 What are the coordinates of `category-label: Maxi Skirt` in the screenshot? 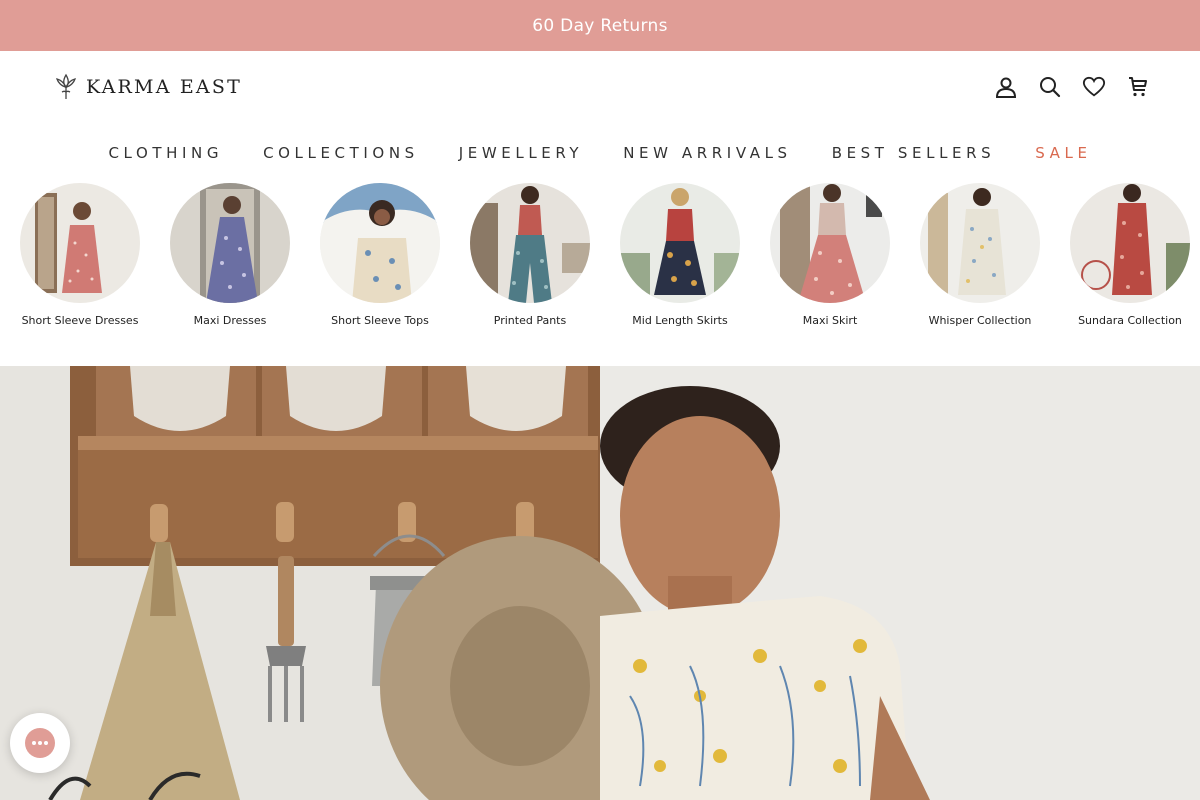 It's located at (830, 320).